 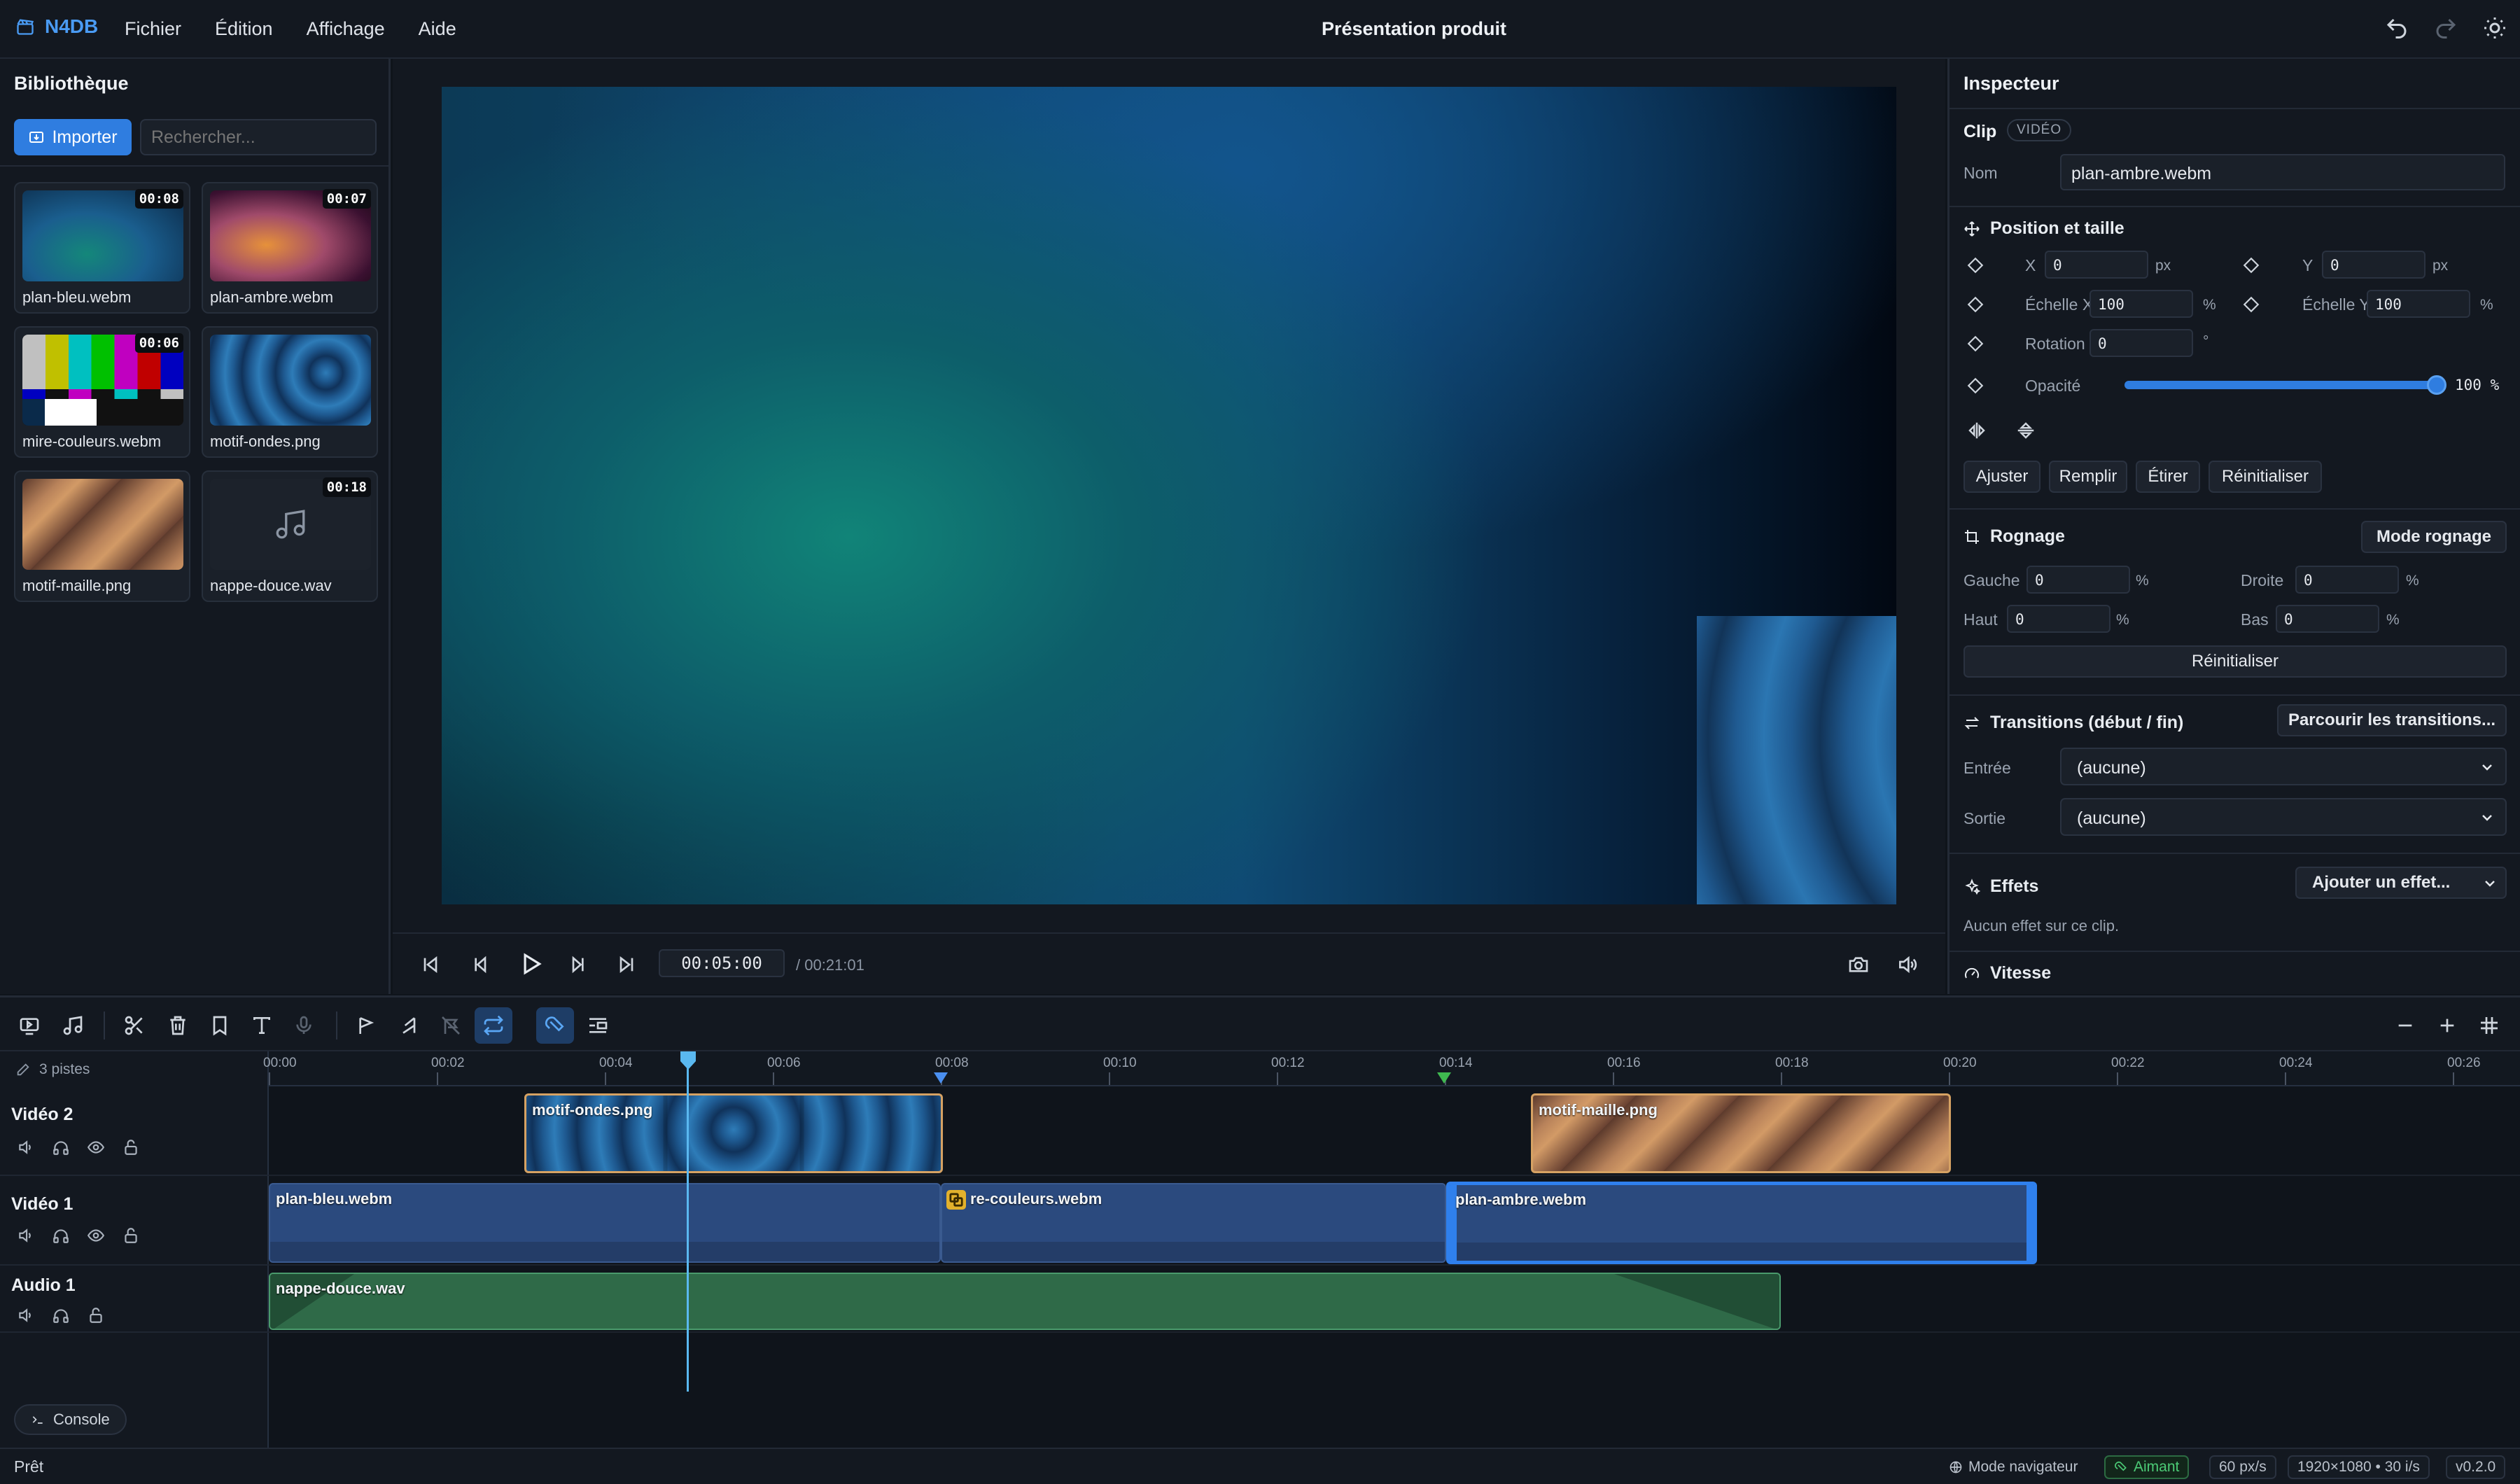 I want to click on library-item-motif-maille: motif-maille.png, so click(x=102, y=536).